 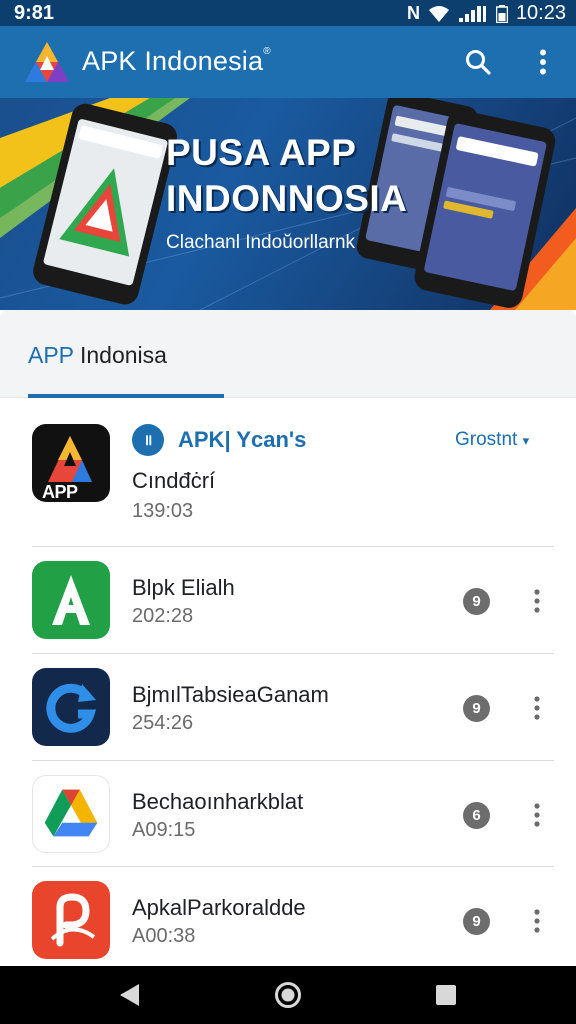 I want to click on app-row: ApkalParkoraldde A00:38 9, so click(x=288, y=916).